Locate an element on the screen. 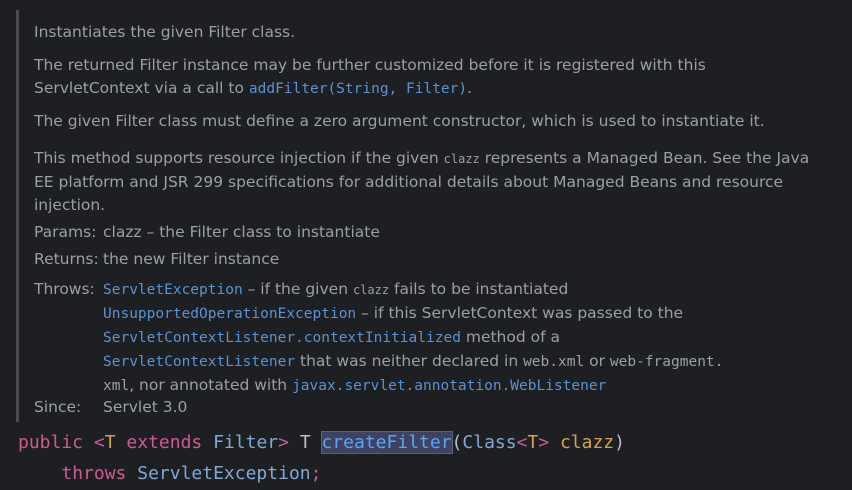  paragraph-text: . is located at coordinates (470, 88).